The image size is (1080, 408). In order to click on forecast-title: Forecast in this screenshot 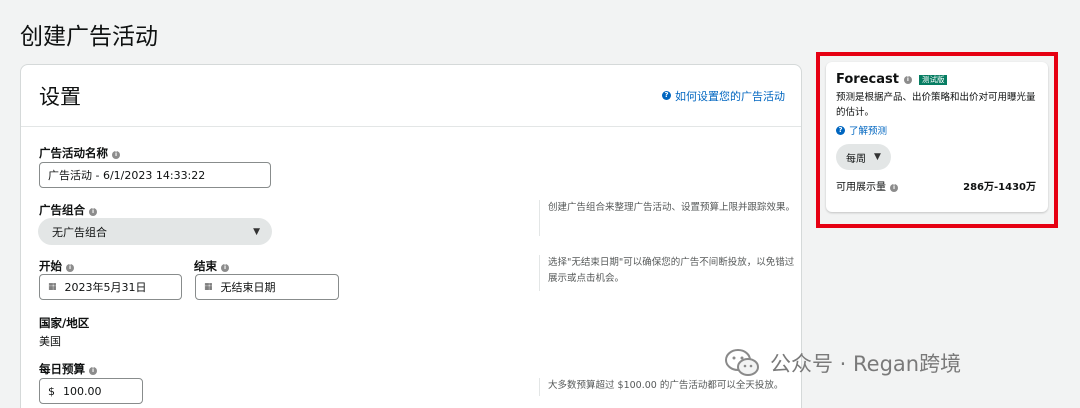, I will do `click(867, 79)`.